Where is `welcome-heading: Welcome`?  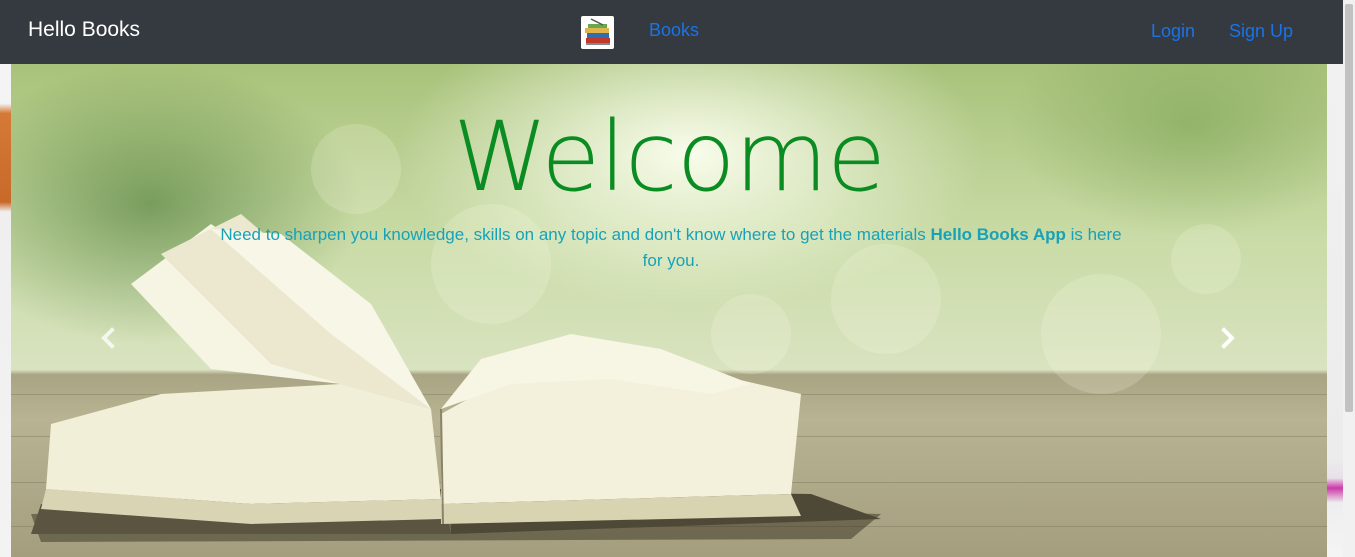
welcome-heading: Welcome is located at coordinates (669, 157).